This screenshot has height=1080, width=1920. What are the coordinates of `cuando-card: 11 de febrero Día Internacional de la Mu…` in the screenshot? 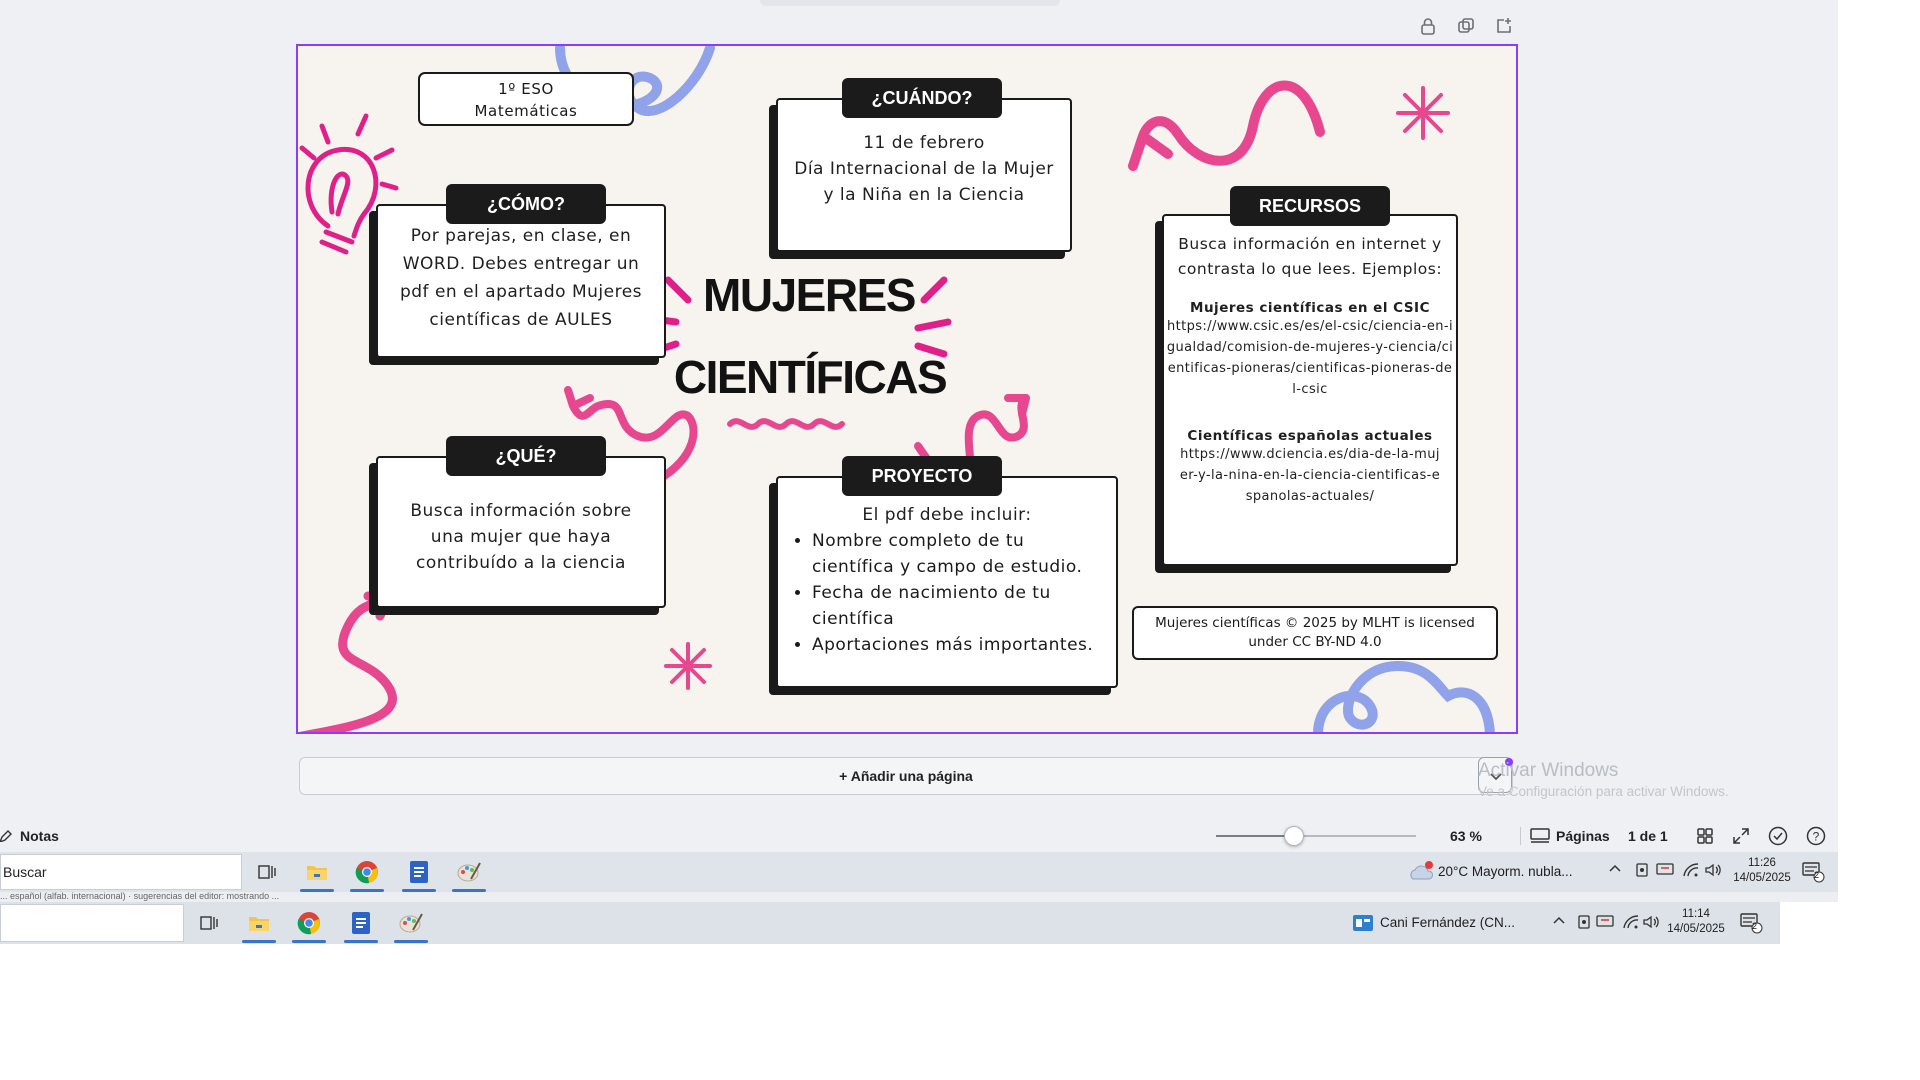 It's located at (924, 175).